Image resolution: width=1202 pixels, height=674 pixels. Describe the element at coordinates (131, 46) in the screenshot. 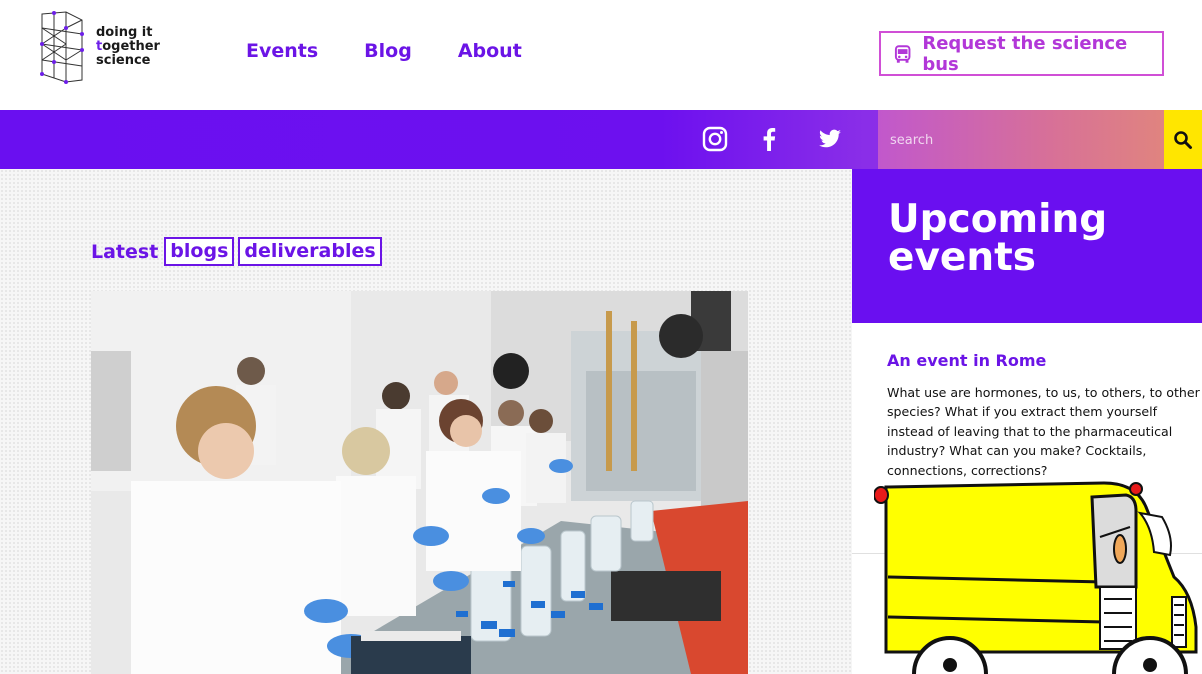

I see `logo-line-2-rest: ogether` at that location.